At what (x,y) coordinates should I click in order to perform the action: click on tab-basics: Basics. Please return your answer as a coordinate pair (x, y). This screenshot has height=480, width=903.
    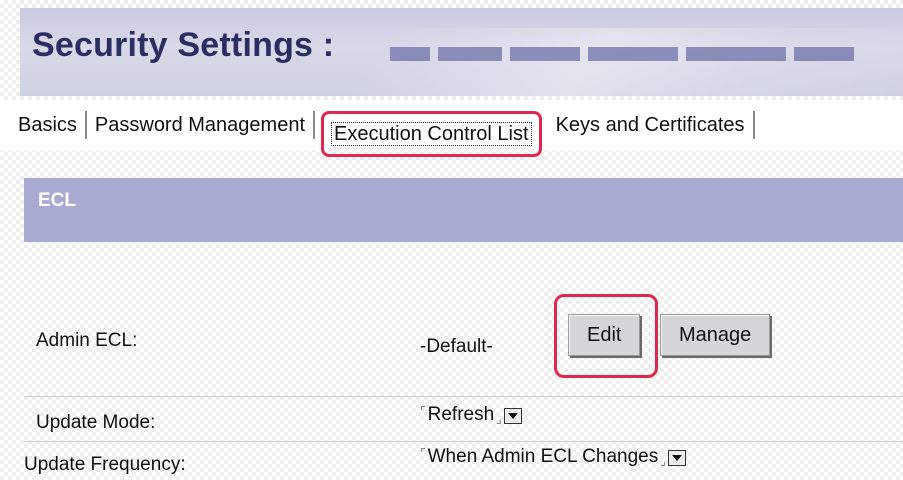
    Looking at the image, I should click on (43, 125).